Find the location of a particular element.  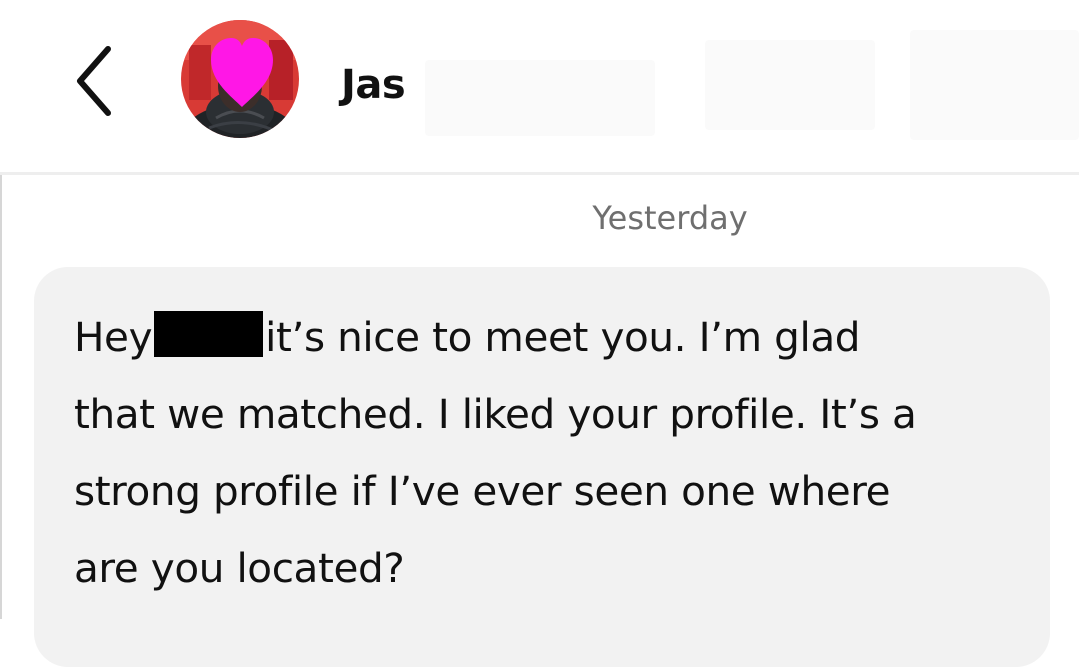

message-line: Hey it’s nice to meet you. I’m glad is located at coordinates (554, 337).